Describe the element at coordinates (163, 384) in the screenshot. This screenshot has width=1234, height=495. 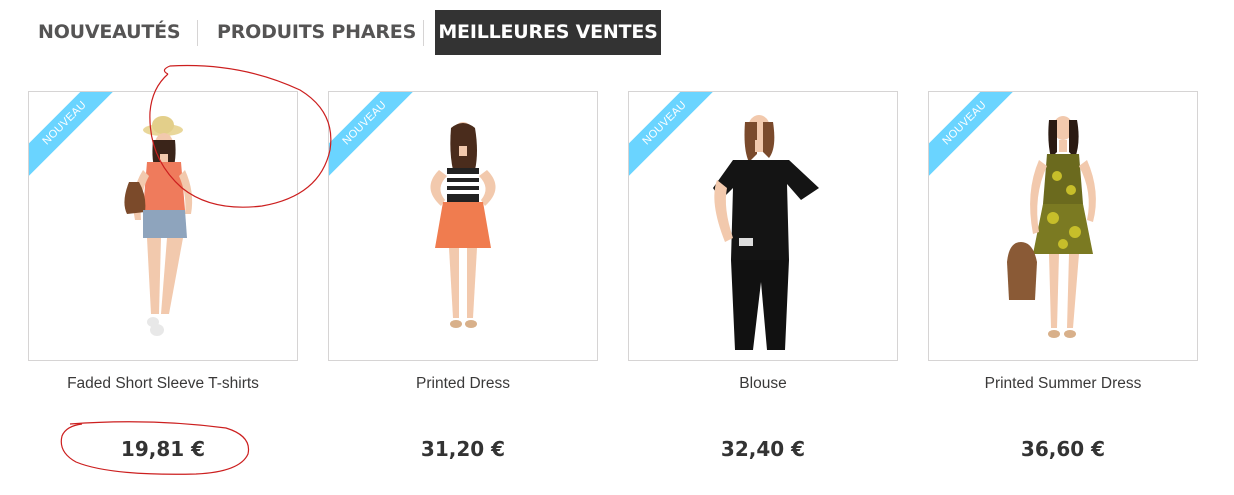
I see `product-name: Faded Short Sleeve T-shirts` at that location.